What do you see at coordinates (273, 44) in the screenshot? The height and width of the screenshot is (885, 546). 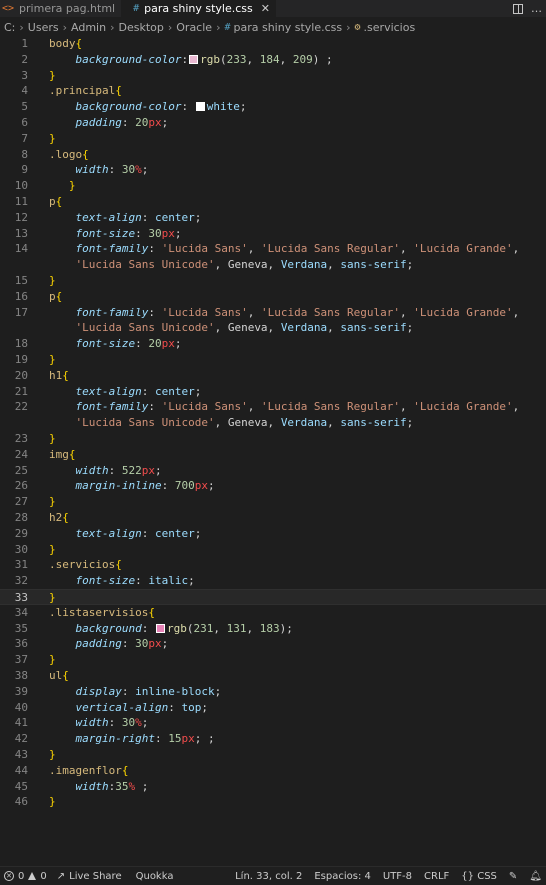 I see `code-line: 1 body{` at bounding box center [273, 44].